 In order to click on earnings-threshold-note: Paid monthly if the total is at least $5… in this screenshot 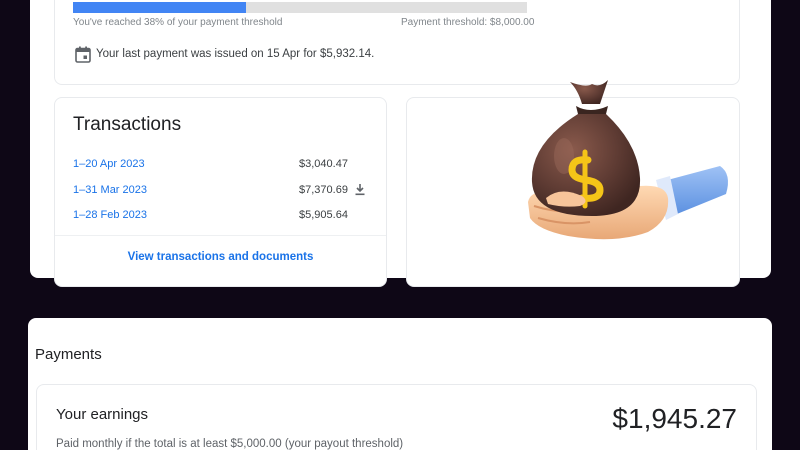, I will do `click(230, 444)`.